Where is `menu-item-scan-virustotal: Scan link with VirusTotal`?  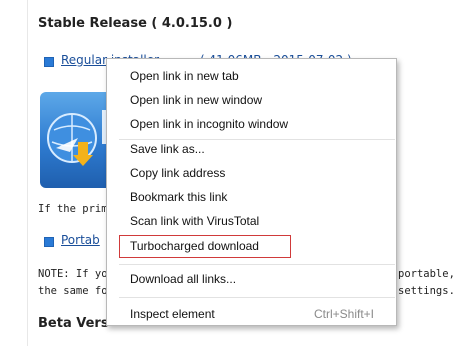 menu-item-scan-virustotal: Scan link with VirusTotal is located at coordinates (251, 221).